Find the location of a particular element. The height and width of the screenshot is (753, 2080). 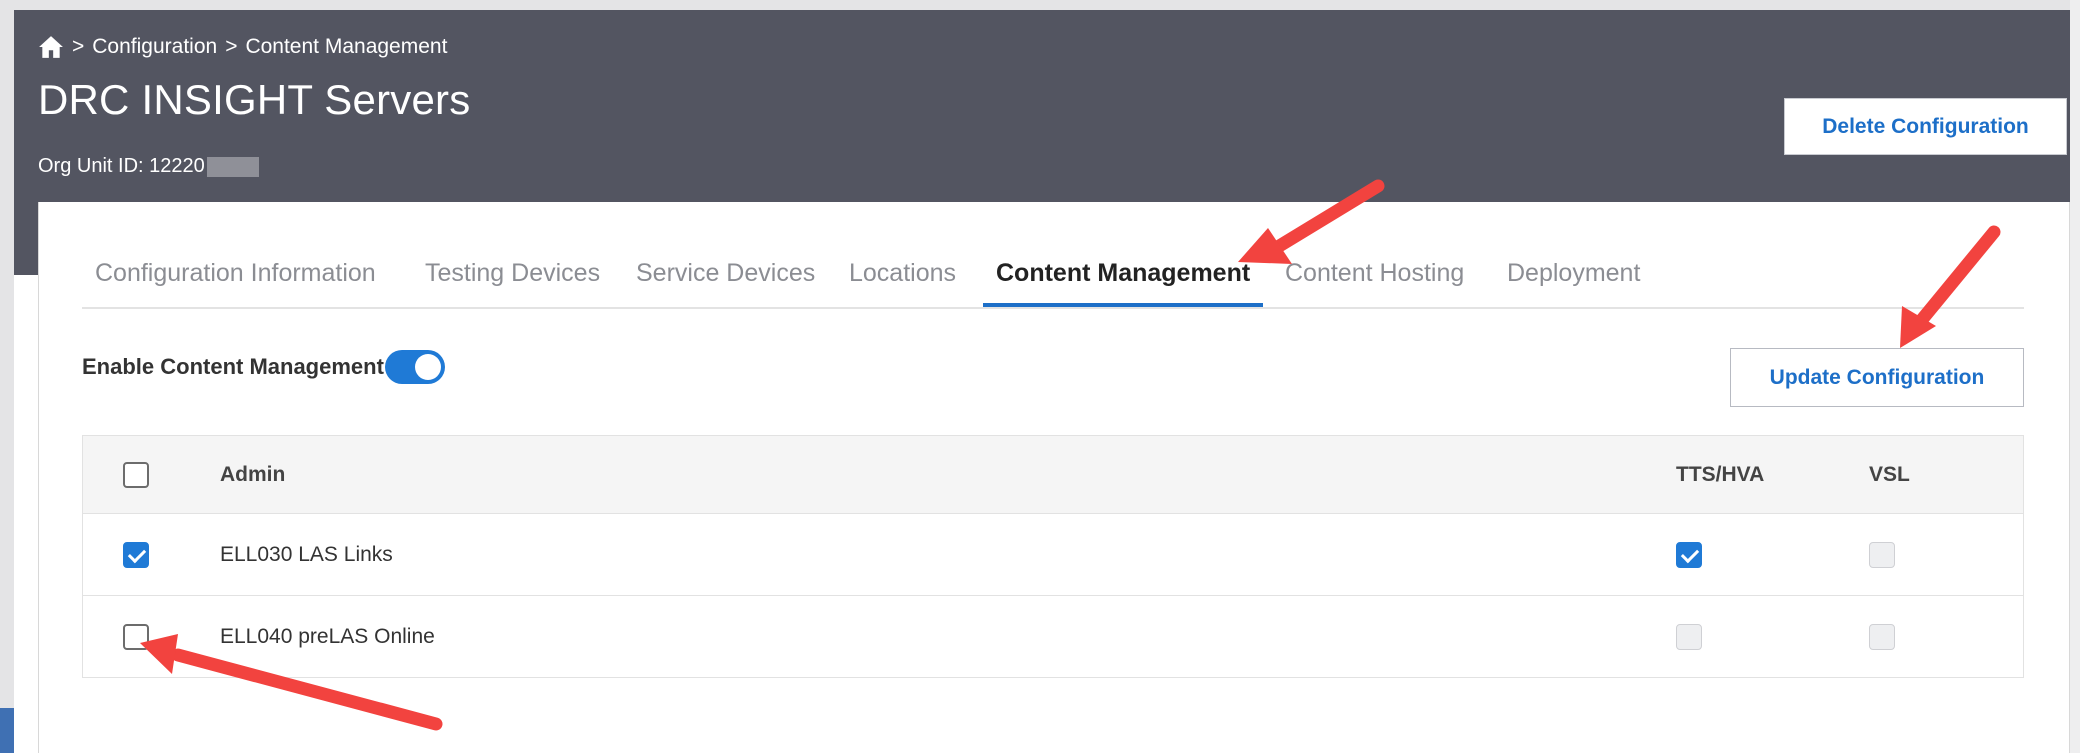

enable-content-management-toggle is located at coordinates (415, 367).